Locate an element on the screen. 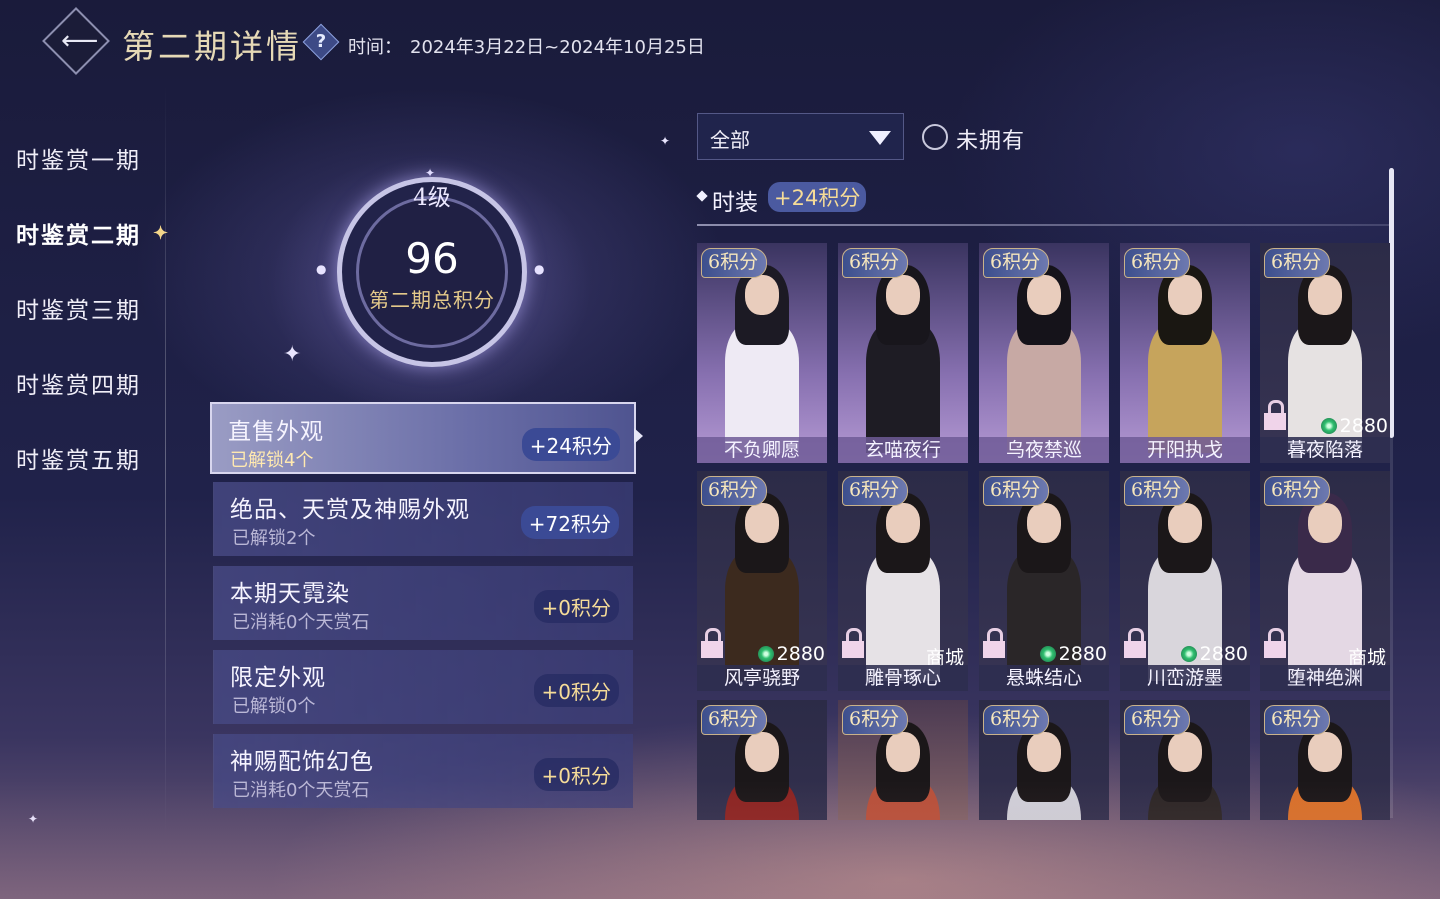 The width and height of the screenshot is (1440, 899). outfit-name: 开阳执戈 is located at coordinates (1185, 450).